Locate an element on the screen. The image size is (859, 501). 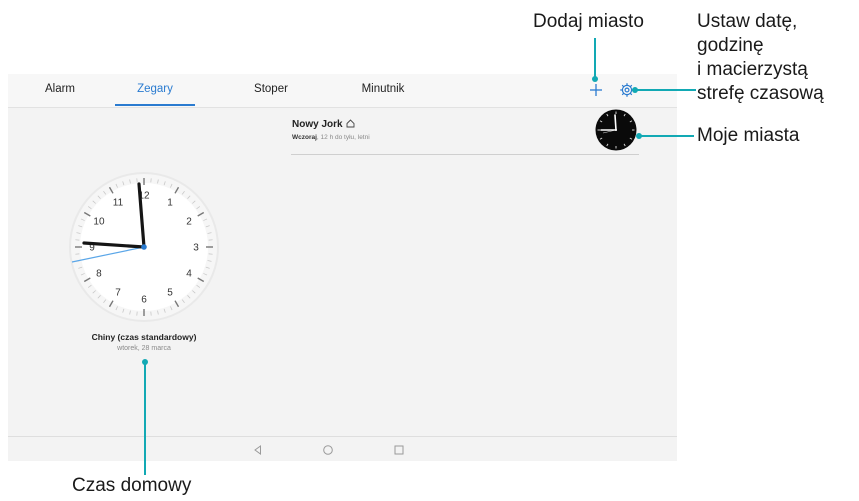
clock-number: 10 is located at coordinates (99, 222).